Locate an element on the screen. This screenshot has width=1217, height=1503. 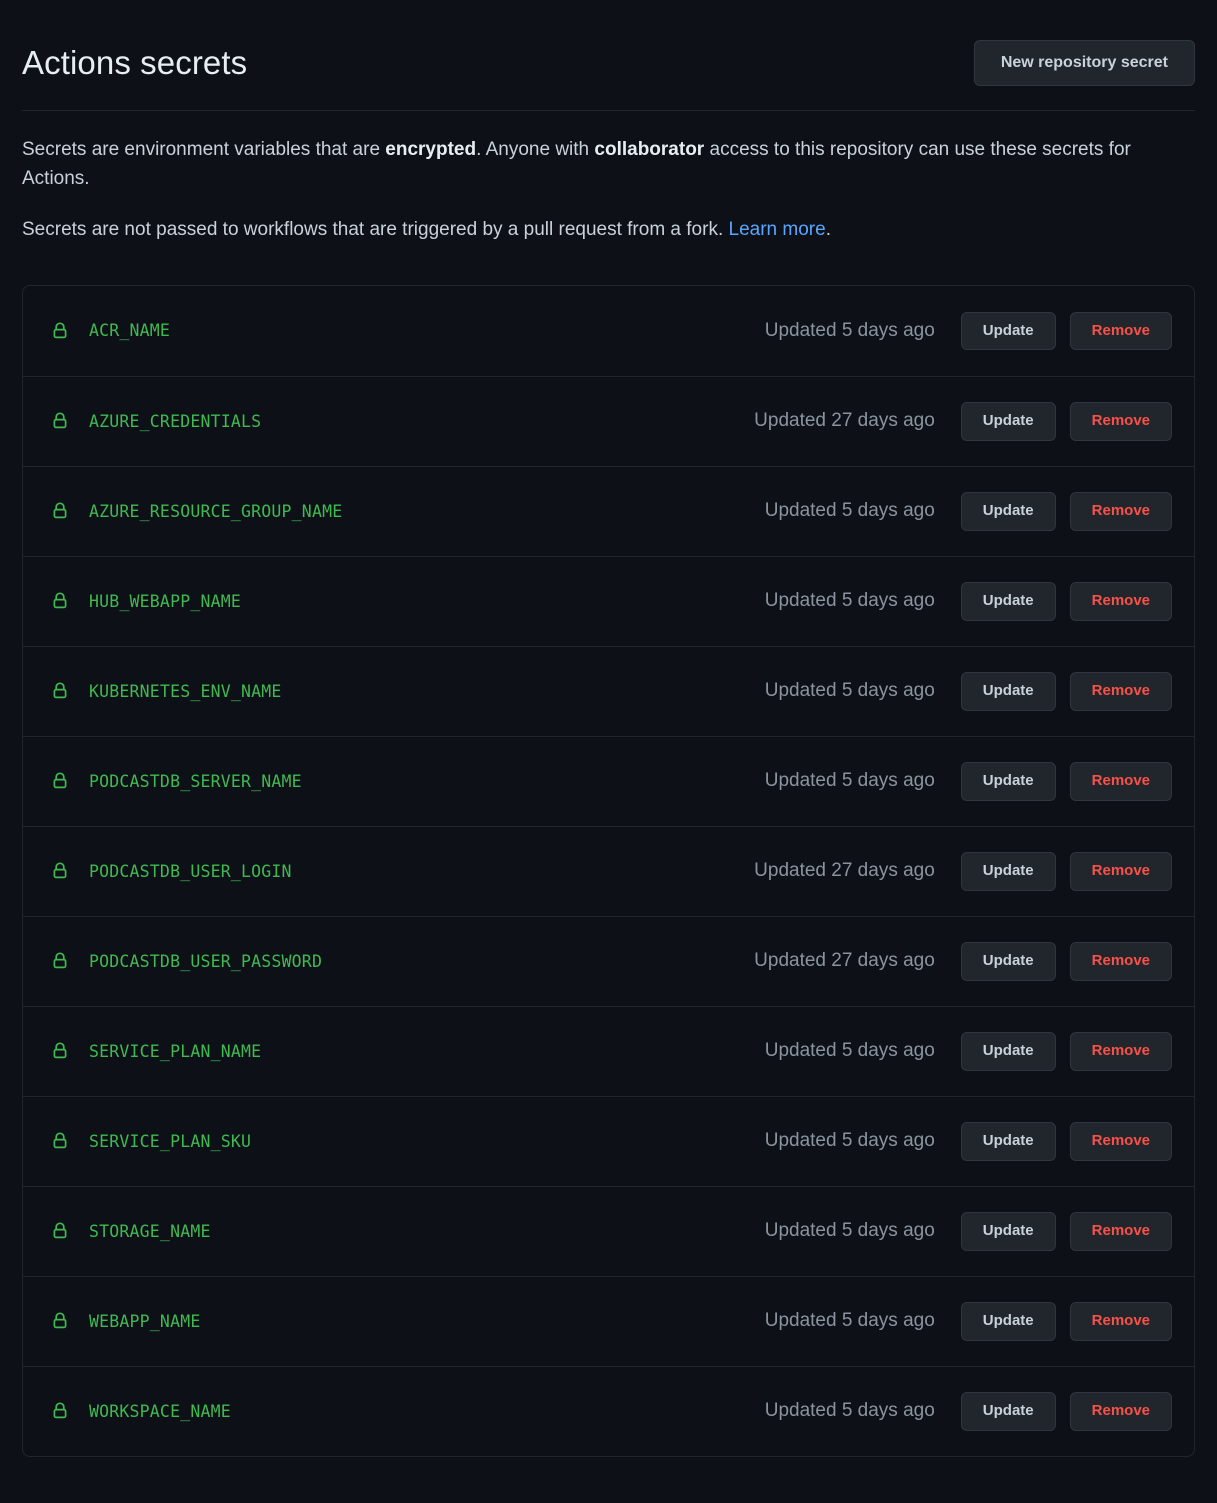
secret-name-link: PODCASTDB_USER_LOGIN is located at coordinates (190, 871).